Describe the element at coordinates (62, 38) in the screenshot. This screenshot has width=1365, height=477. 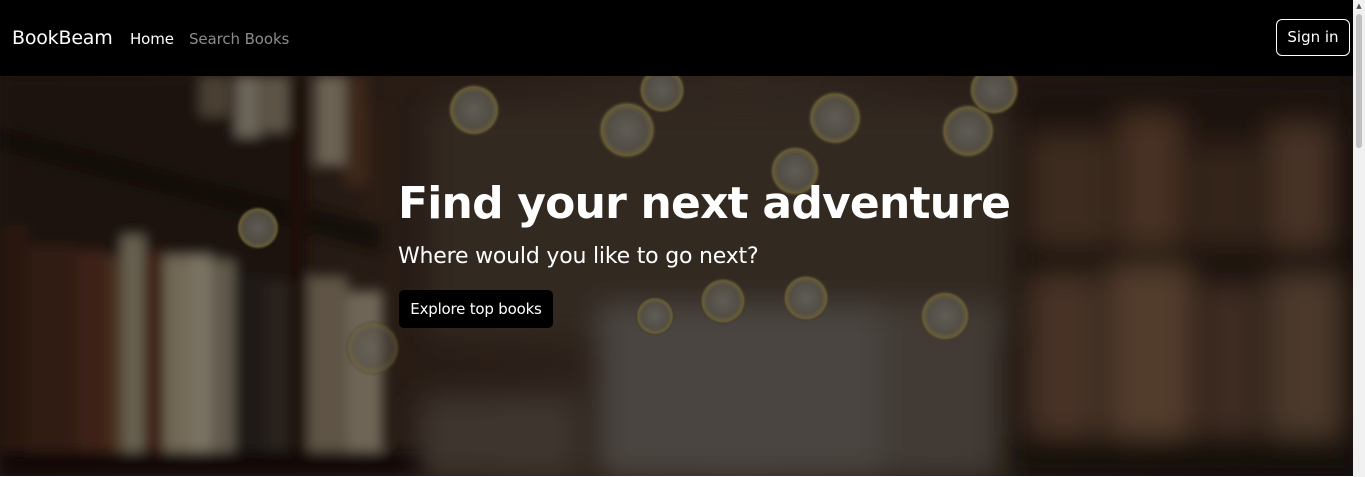
I see `brand-logo: BookBeam` at that location.